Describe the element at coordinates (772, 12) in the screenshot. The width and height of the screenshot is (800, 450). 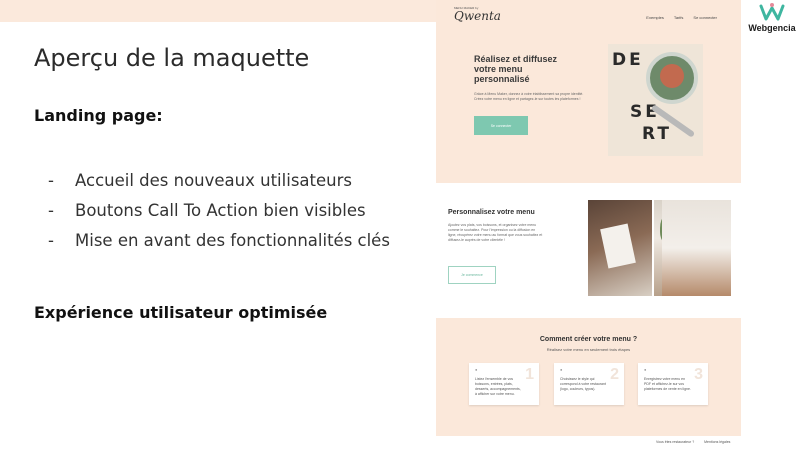
I see `webgencia-logo-icon` at that location.